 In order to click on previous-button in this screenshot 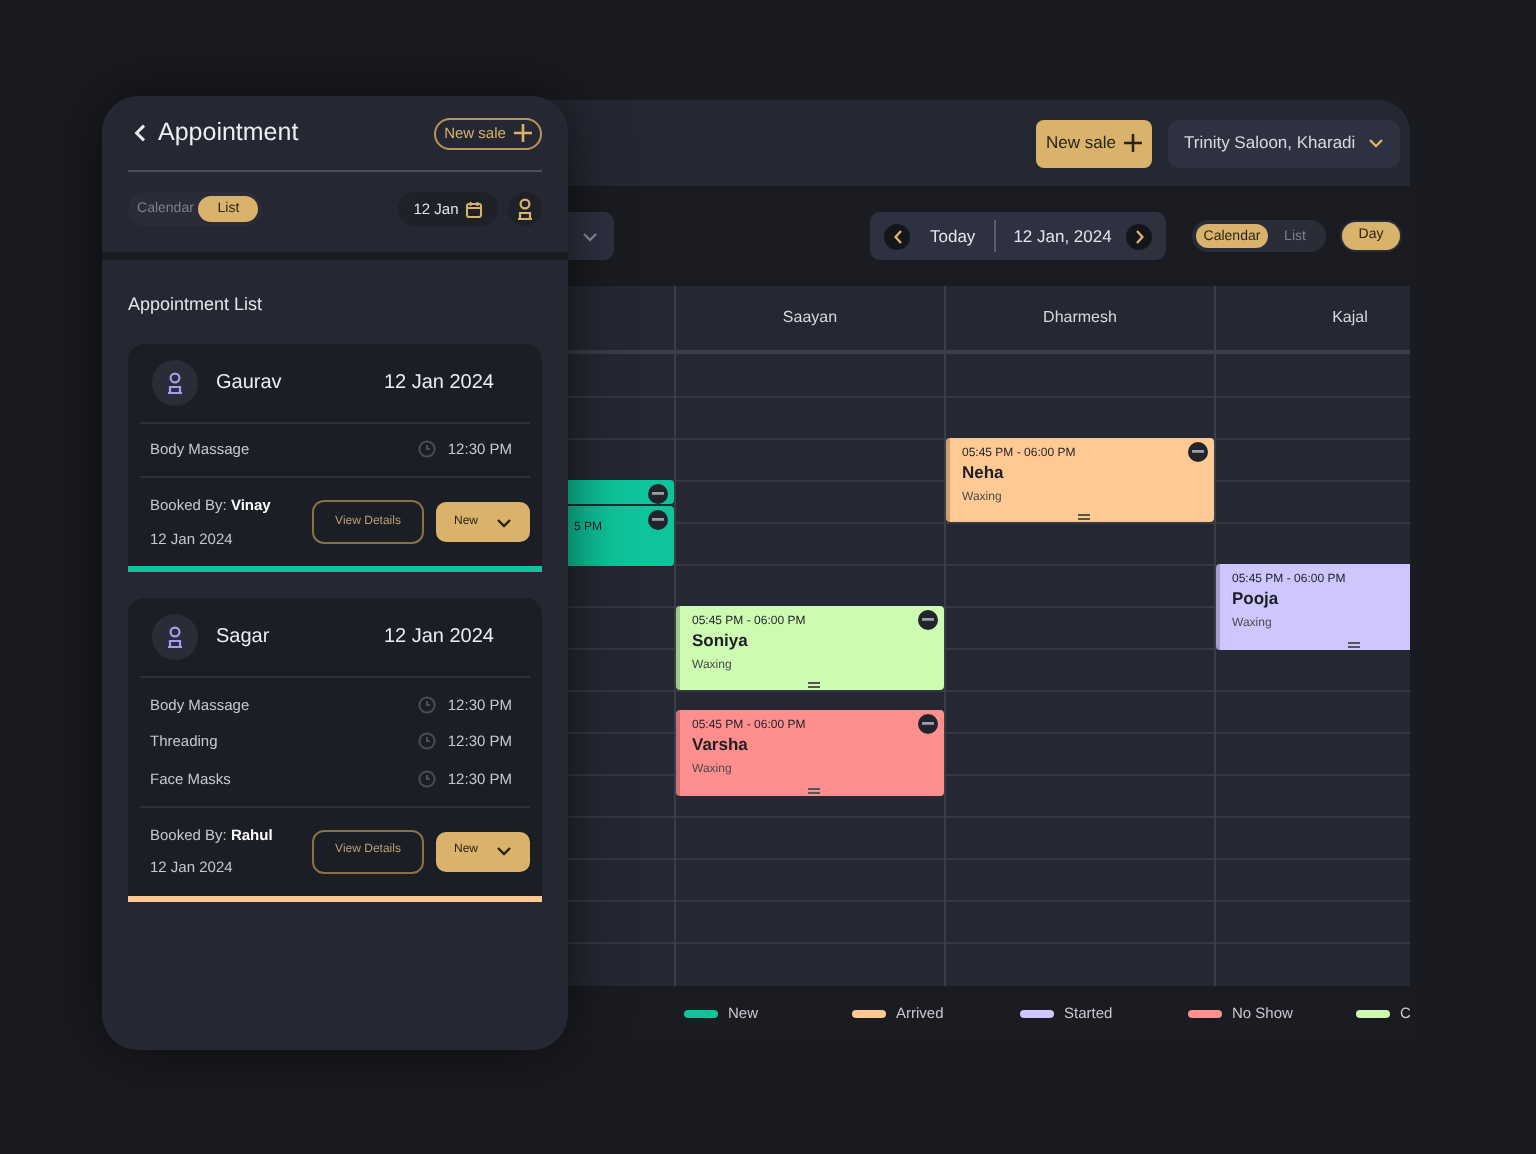, I will do `click(897, 236)`.